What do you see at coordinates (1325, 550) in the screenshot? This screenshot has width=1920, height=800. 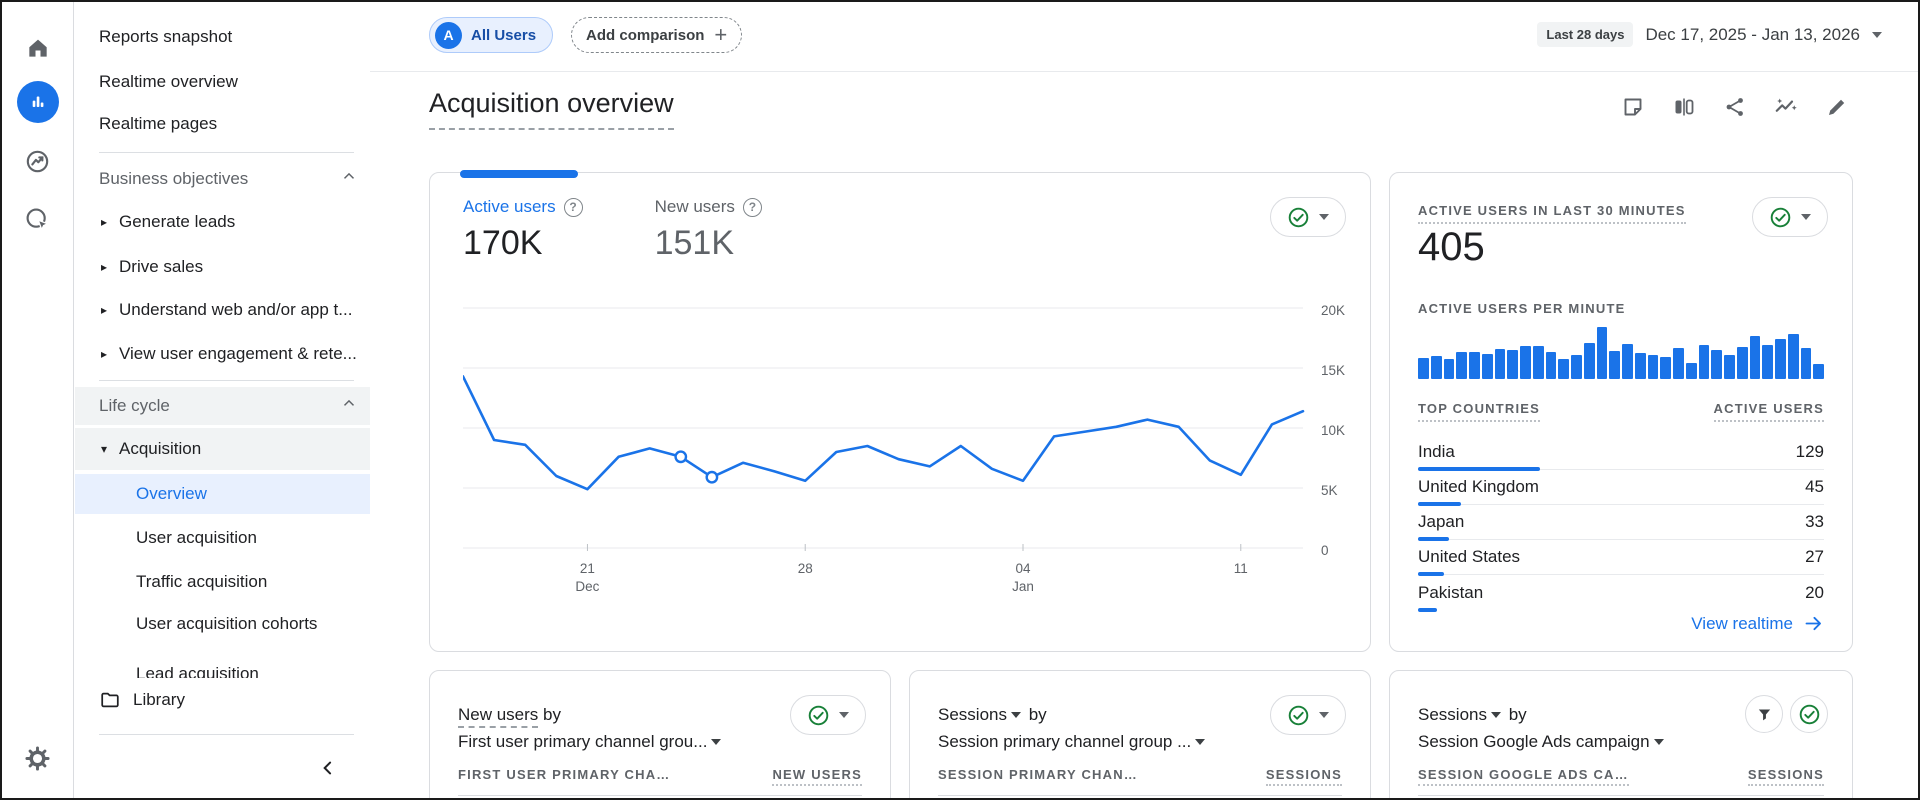 I see `svg-text: 0` at bounding box center [1325, 550].